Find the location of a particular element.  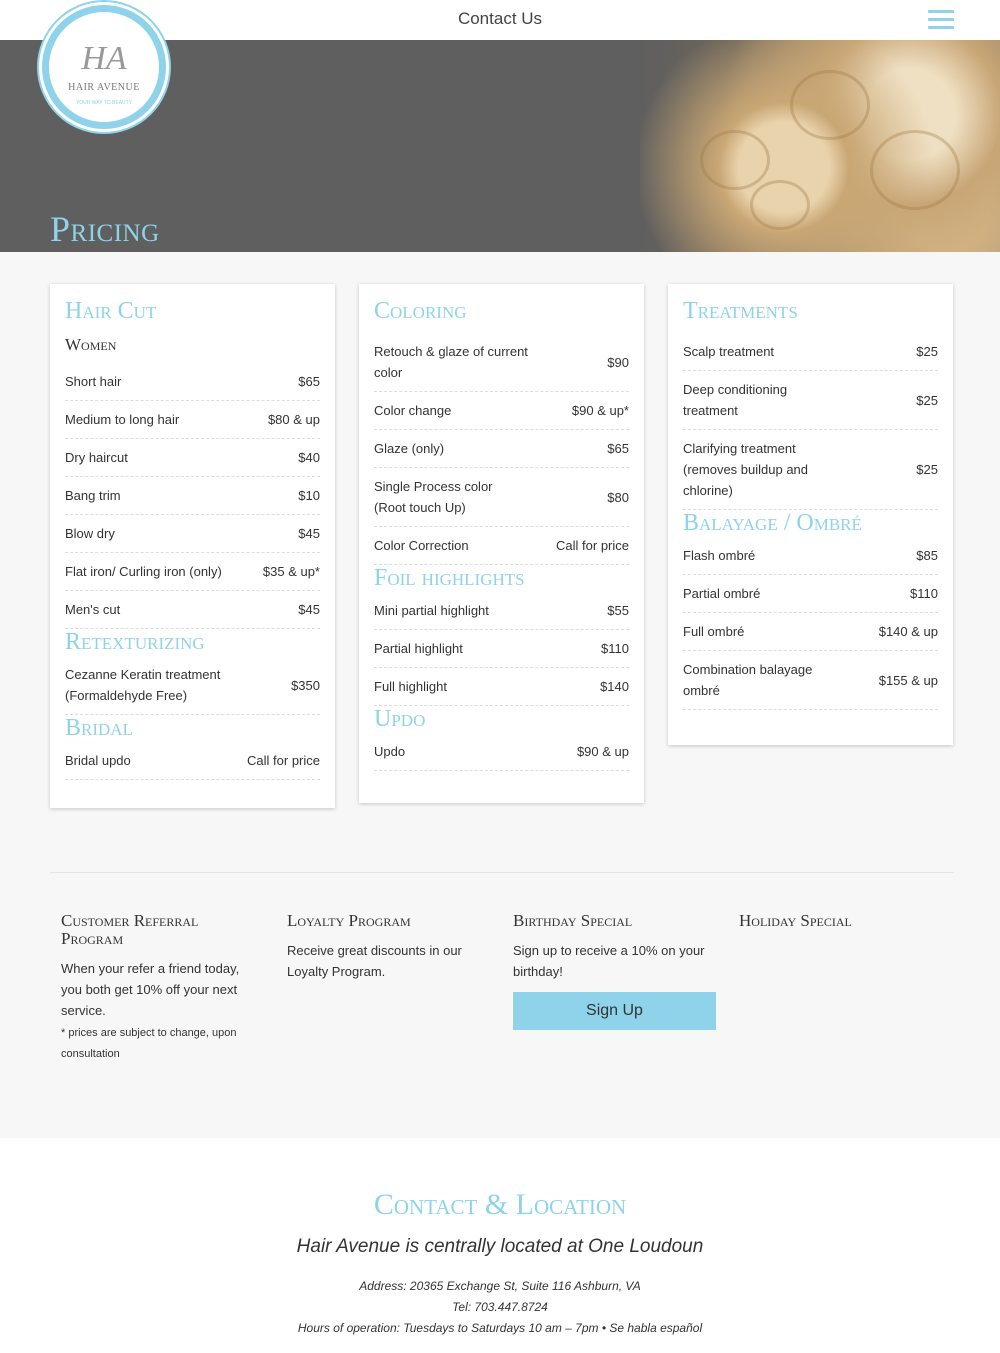

treatments-heading: Treatments is located at coordinates (740, 311).